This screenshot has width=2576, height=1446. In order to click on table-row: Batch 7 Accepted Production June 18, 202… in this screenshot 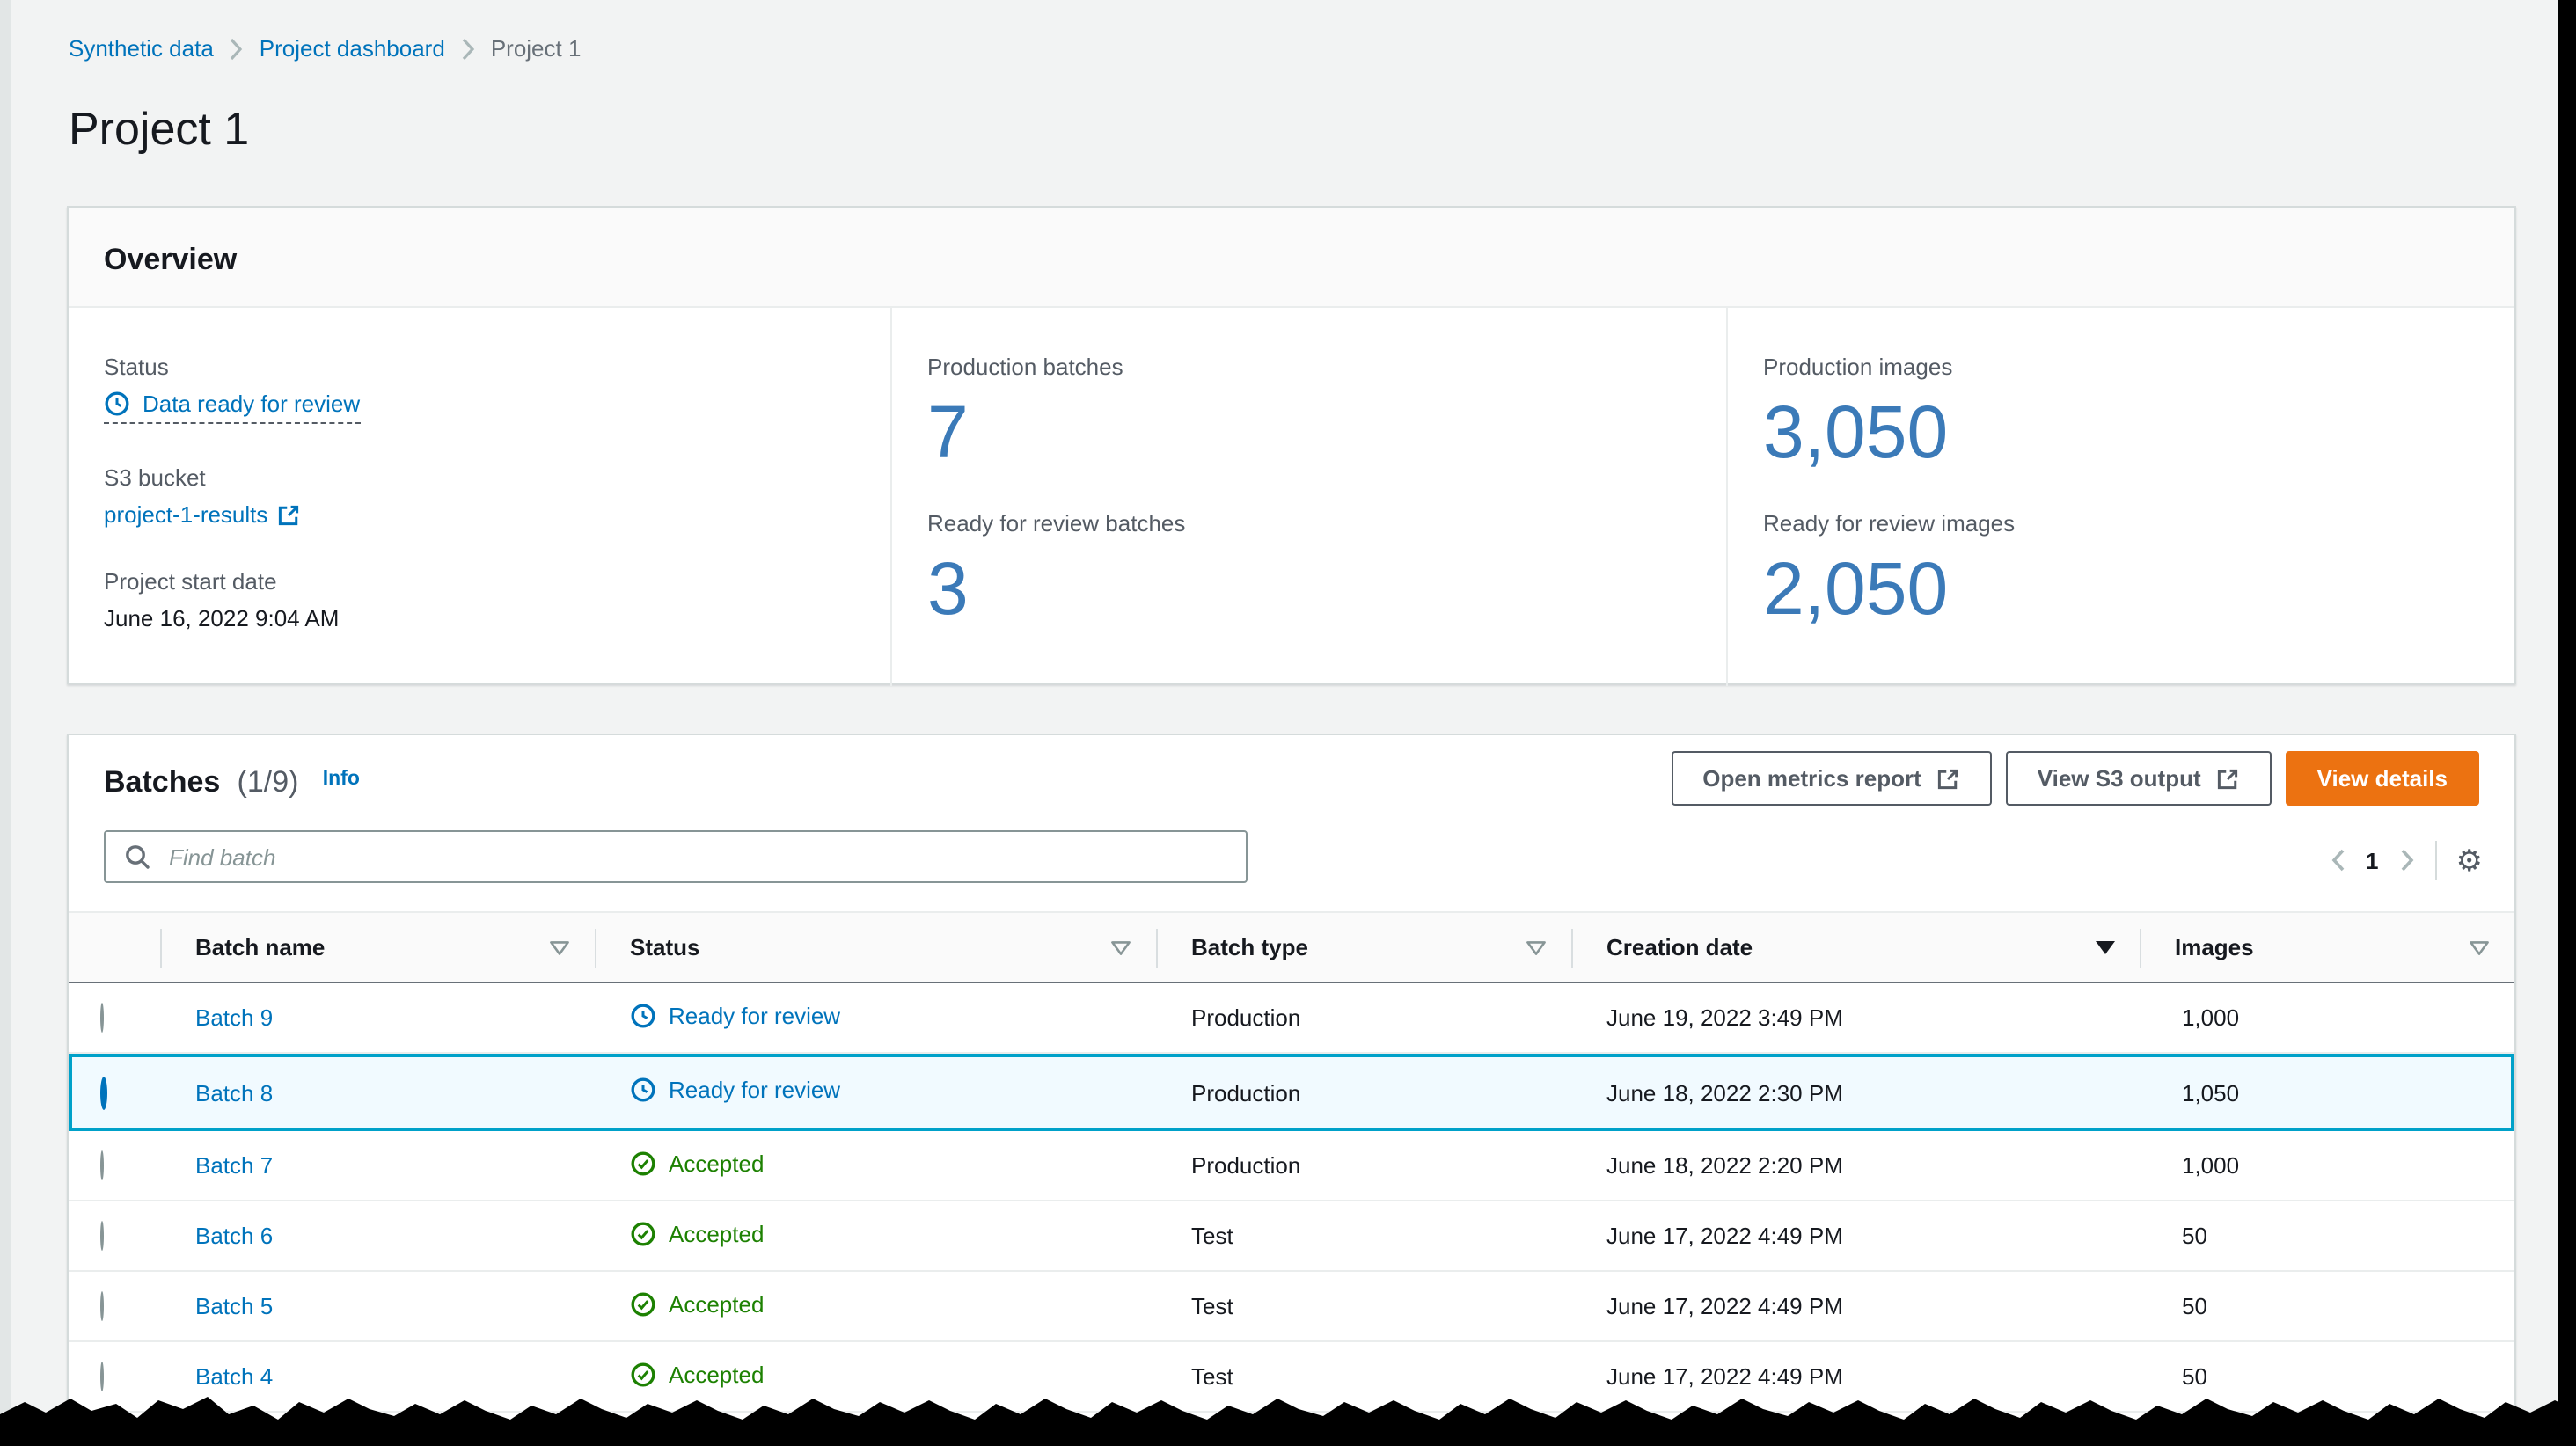, I will do `click(1291, 1166)`.